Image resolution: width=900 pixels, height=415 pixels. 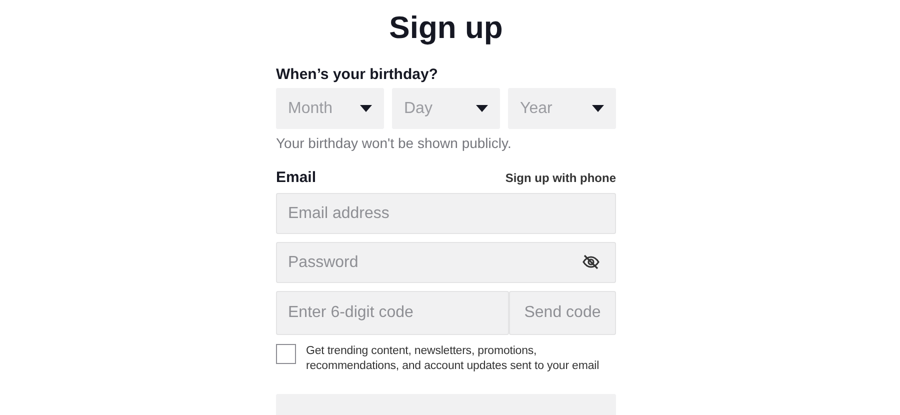 I want to click on password-field: Password, so click(x=446, y=262).